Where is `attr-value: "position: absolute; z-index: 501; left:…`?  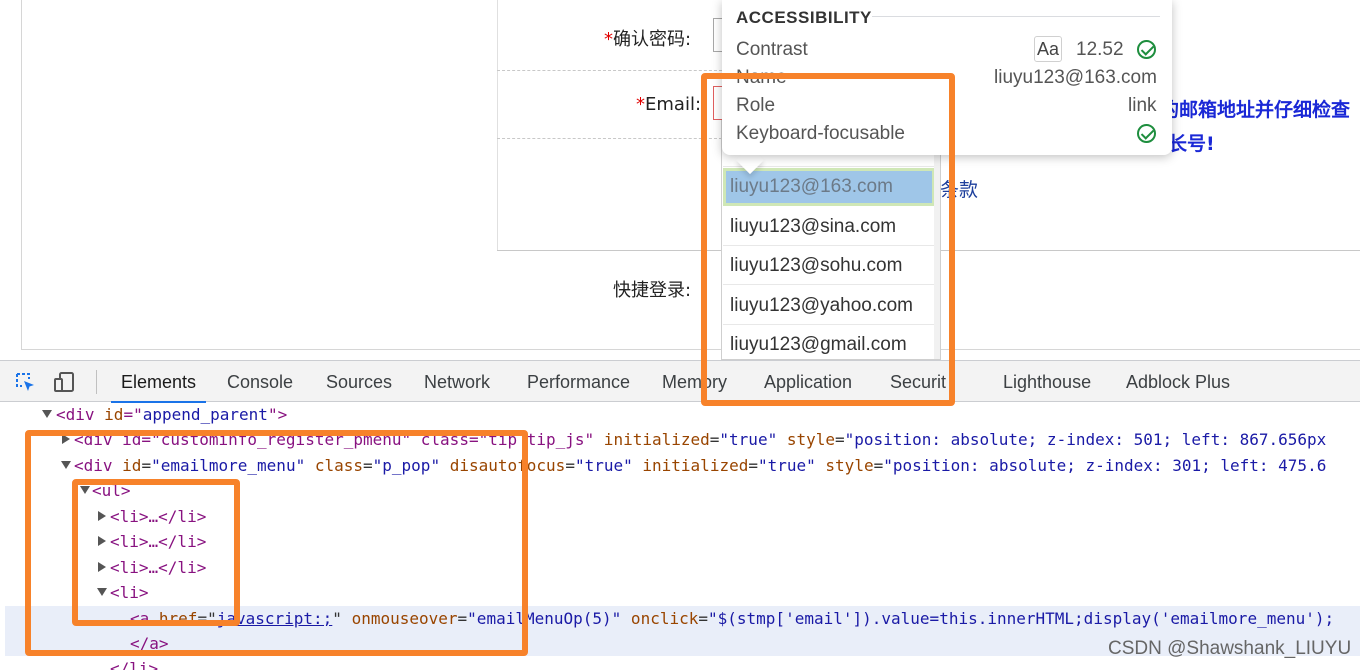
attr-value: "position: absolute; z-index: 501; left:… is located at coordinates (1085, 439).